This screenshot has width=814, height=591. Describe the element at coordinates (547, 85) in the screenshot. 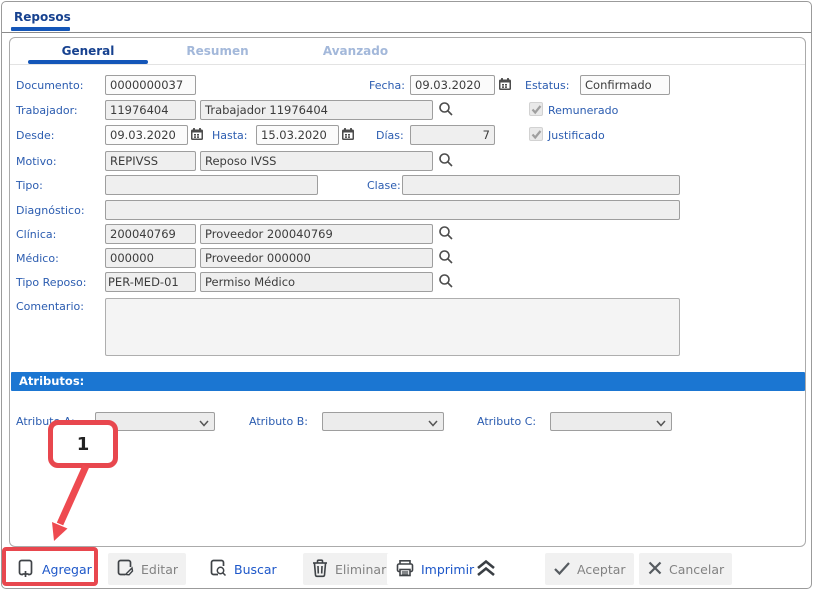

I see `estatus-label: Estatus:` at that location.